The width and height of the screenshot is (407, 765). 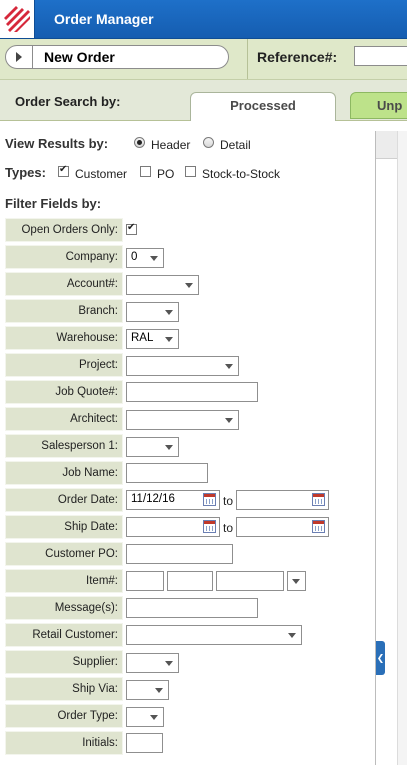 I want to click on account-select, so click(x=162, y=285).